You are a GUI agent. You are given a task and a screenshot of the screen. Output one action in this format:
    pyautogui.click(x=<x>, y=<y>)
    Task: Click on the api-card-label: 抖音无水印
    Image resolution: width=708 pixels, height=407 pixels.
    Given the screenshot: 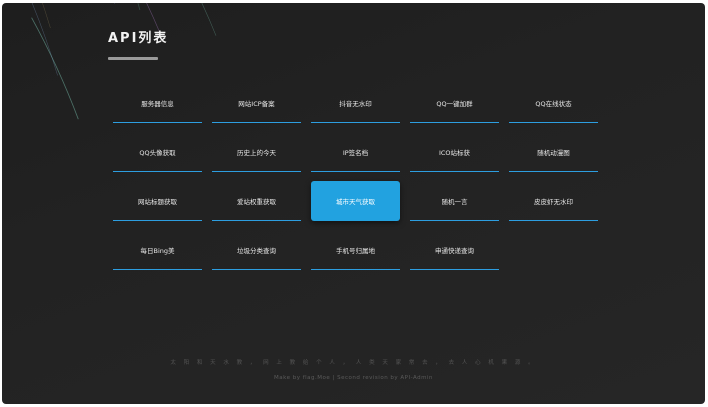 What is the action you would take?
    pyautogui.click(x=355, y=104)
    